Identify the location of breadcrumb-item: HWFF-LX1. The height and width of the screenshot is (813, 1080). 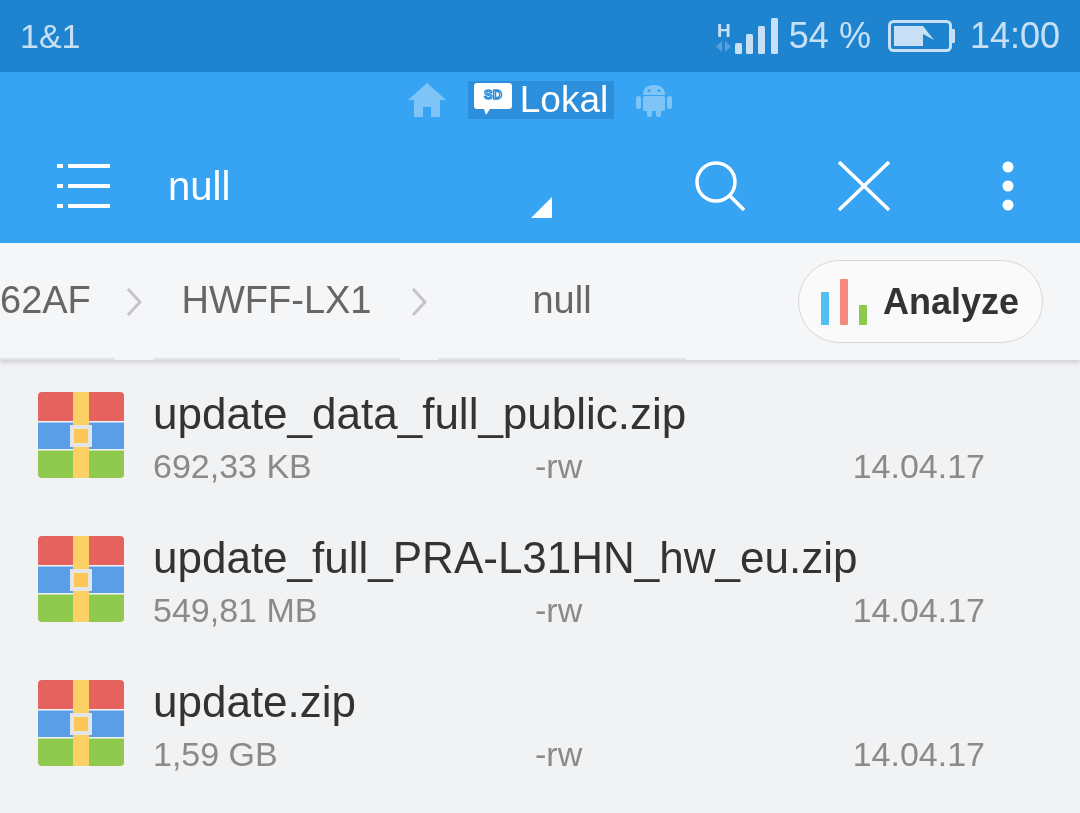
(276, 301).